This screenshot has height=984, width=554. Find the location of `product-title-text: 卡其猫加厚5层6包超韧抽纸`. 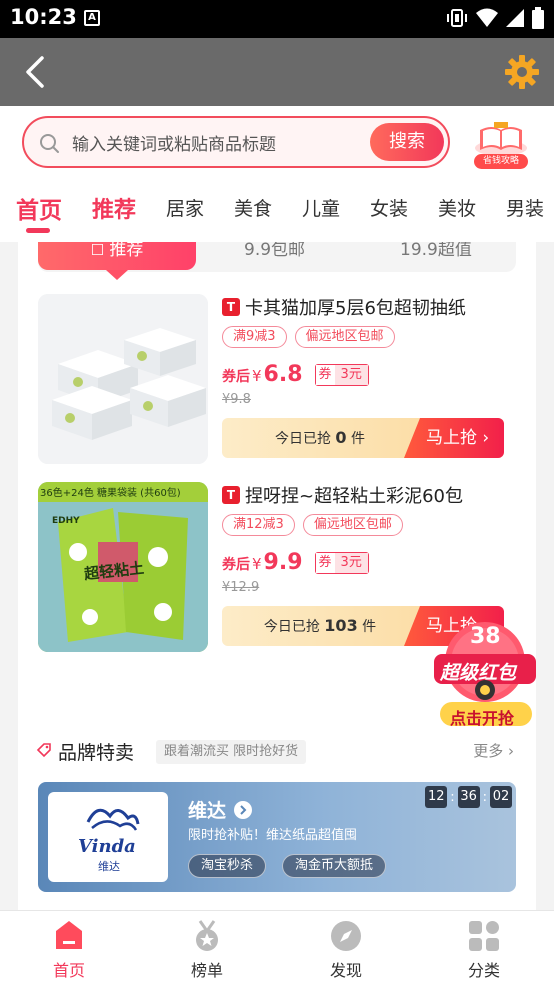

product-title-text: 卡其猫加厚5层6包超韧抽纸 is located at coordinates (355, 308).